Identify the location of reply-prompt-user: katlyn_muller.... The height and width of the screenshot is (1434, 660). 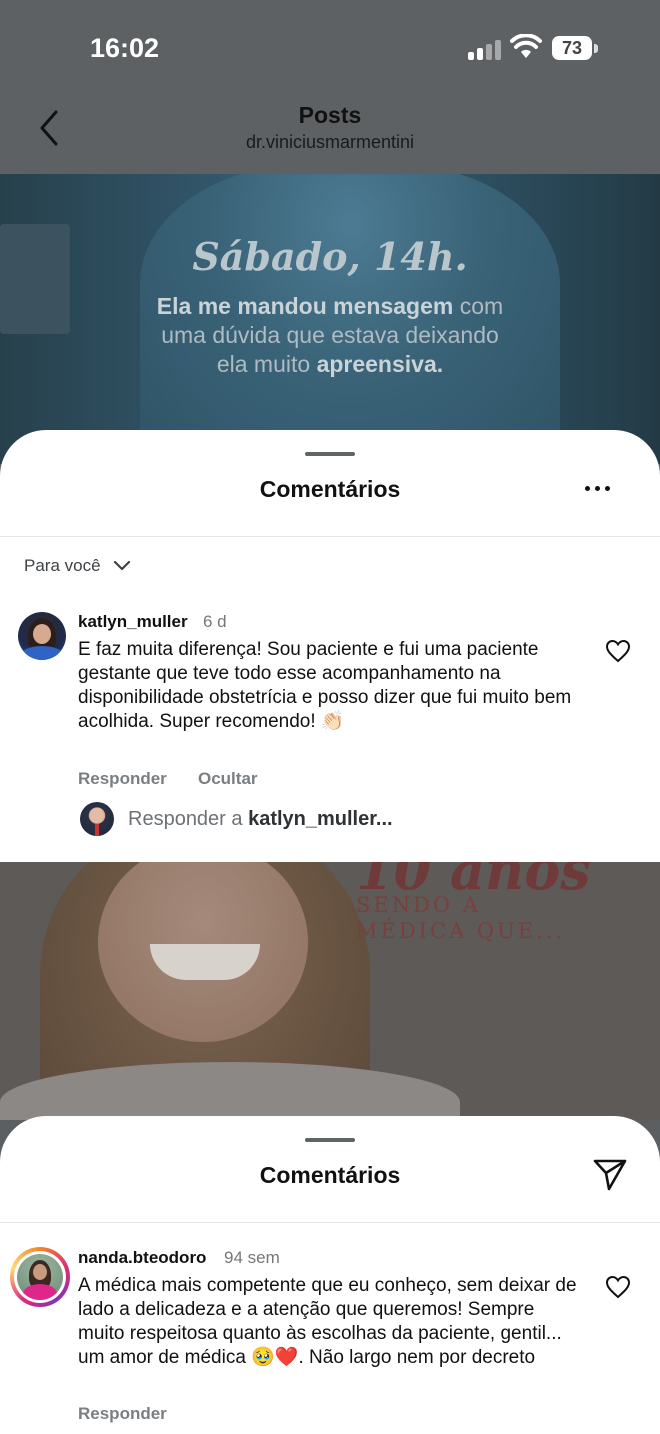
(320, 819).